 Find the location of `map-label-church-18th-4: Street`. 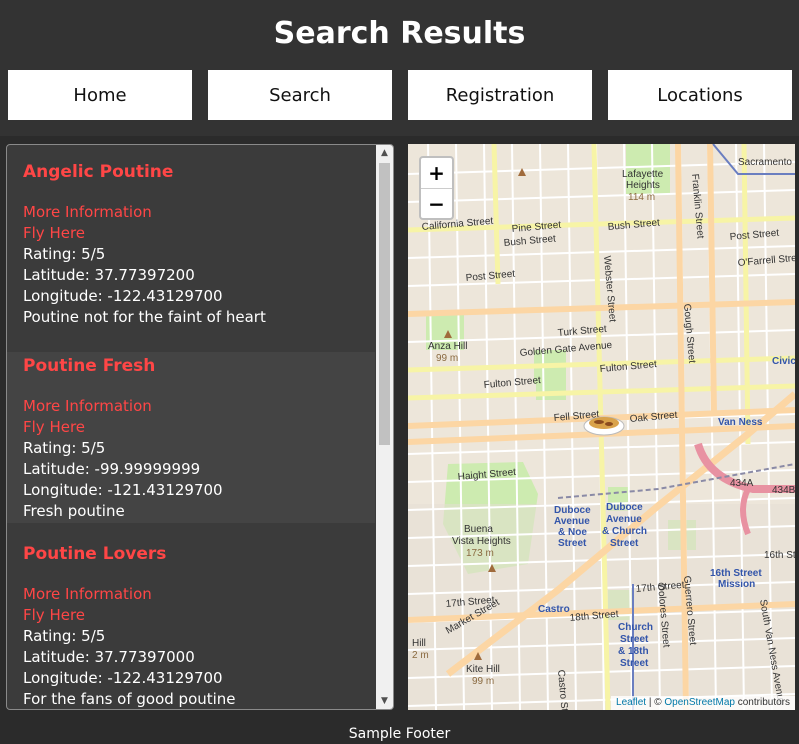

map-label-church-18th-4: Street is located at coordinates (634, 663).